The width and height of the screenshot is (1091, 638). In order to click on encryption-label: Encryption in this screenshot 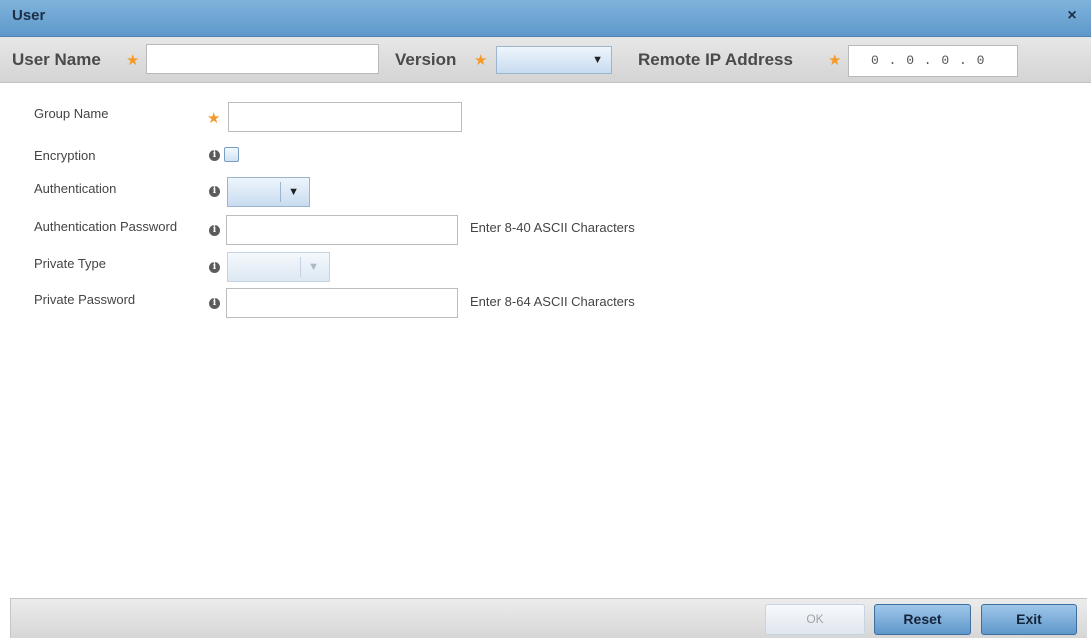, I will do `click(65, 155)`.